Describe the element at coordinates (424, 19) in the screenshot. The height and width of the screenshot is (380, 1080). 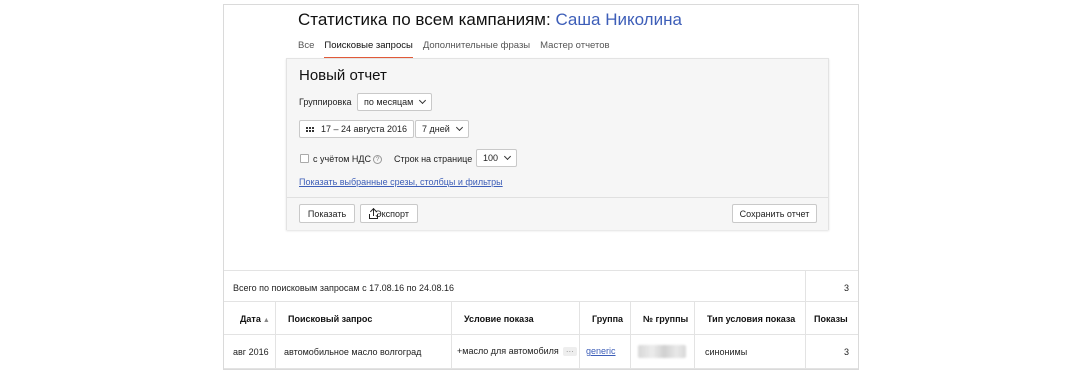
I see `page-title-prefix: Статистика по всем кампаниям:` at that location.